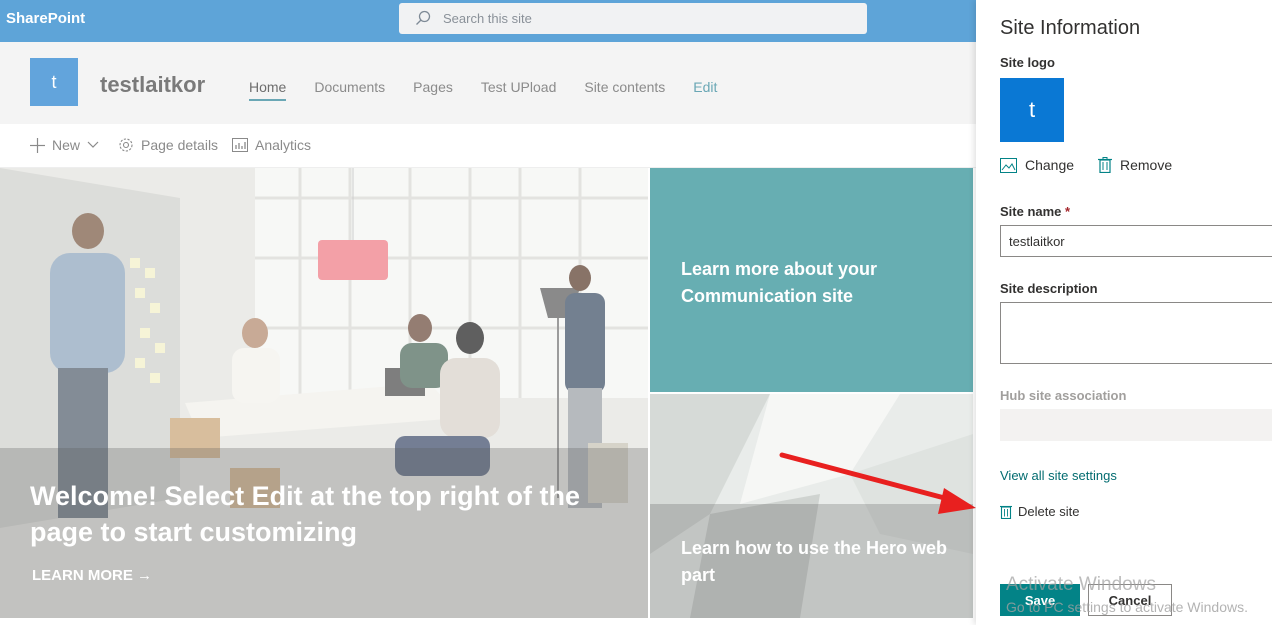 This screenshot has height=625, width=1272. What do you see at coordinates (1040, 600) in the screenshot?
I see `save-button: Save` at bounding box center [1040, 600].